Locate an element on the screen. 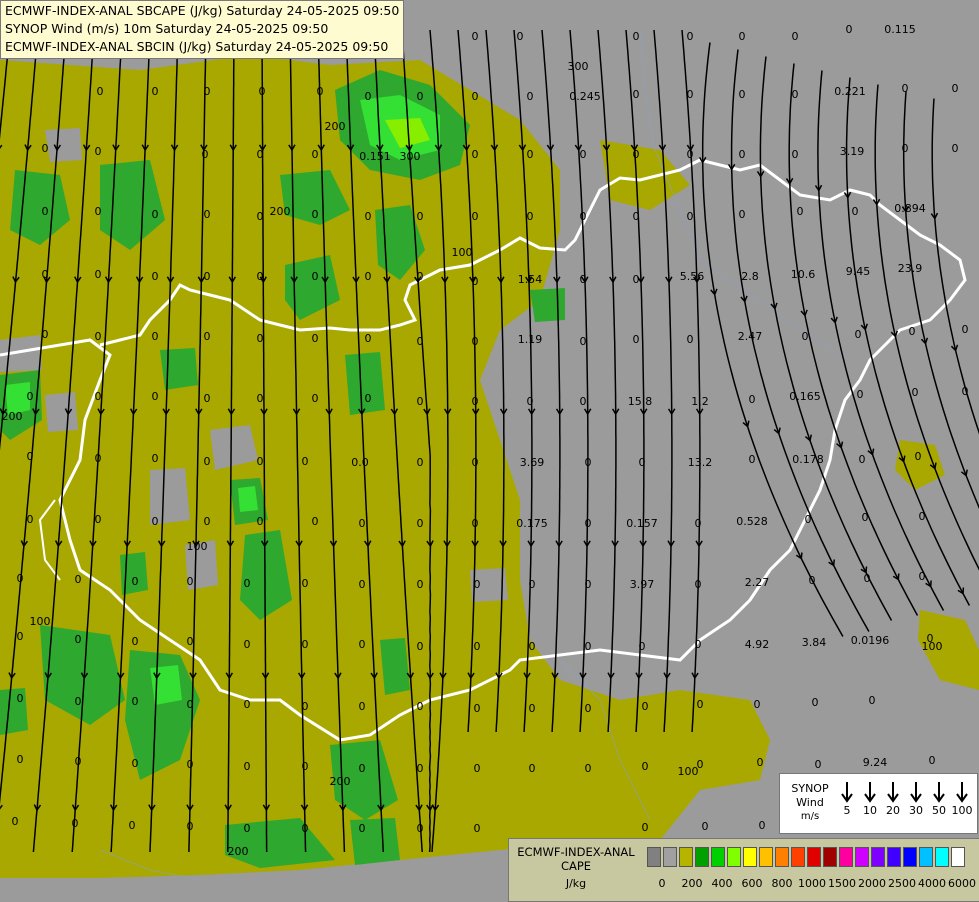  map-value-label: 200 is located at coordinates (280, 211).